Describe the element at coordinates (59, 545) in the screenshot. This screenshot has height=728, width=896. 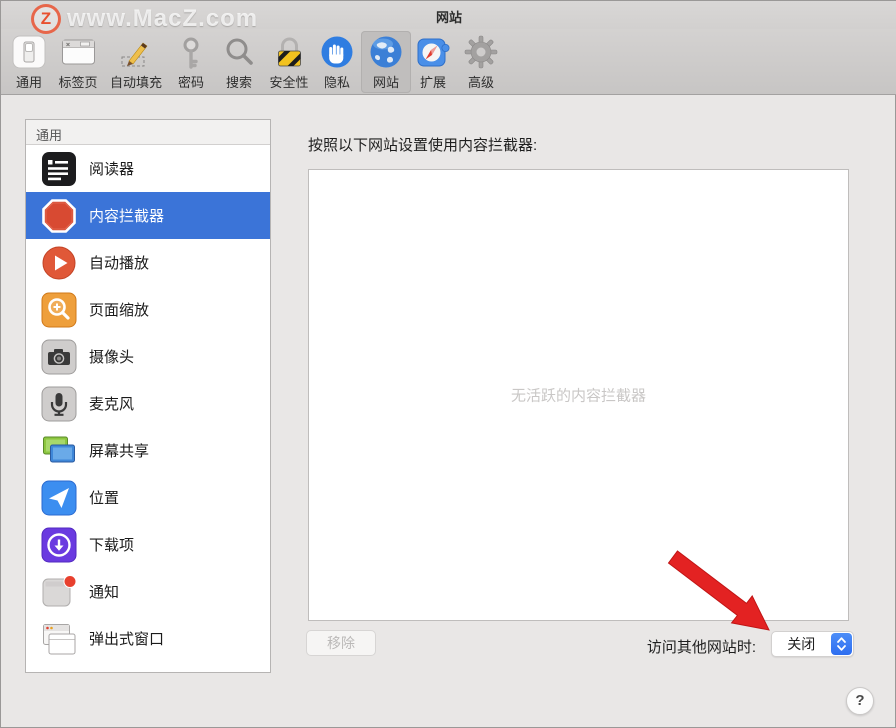
I see `download-circle-icon` at that location.